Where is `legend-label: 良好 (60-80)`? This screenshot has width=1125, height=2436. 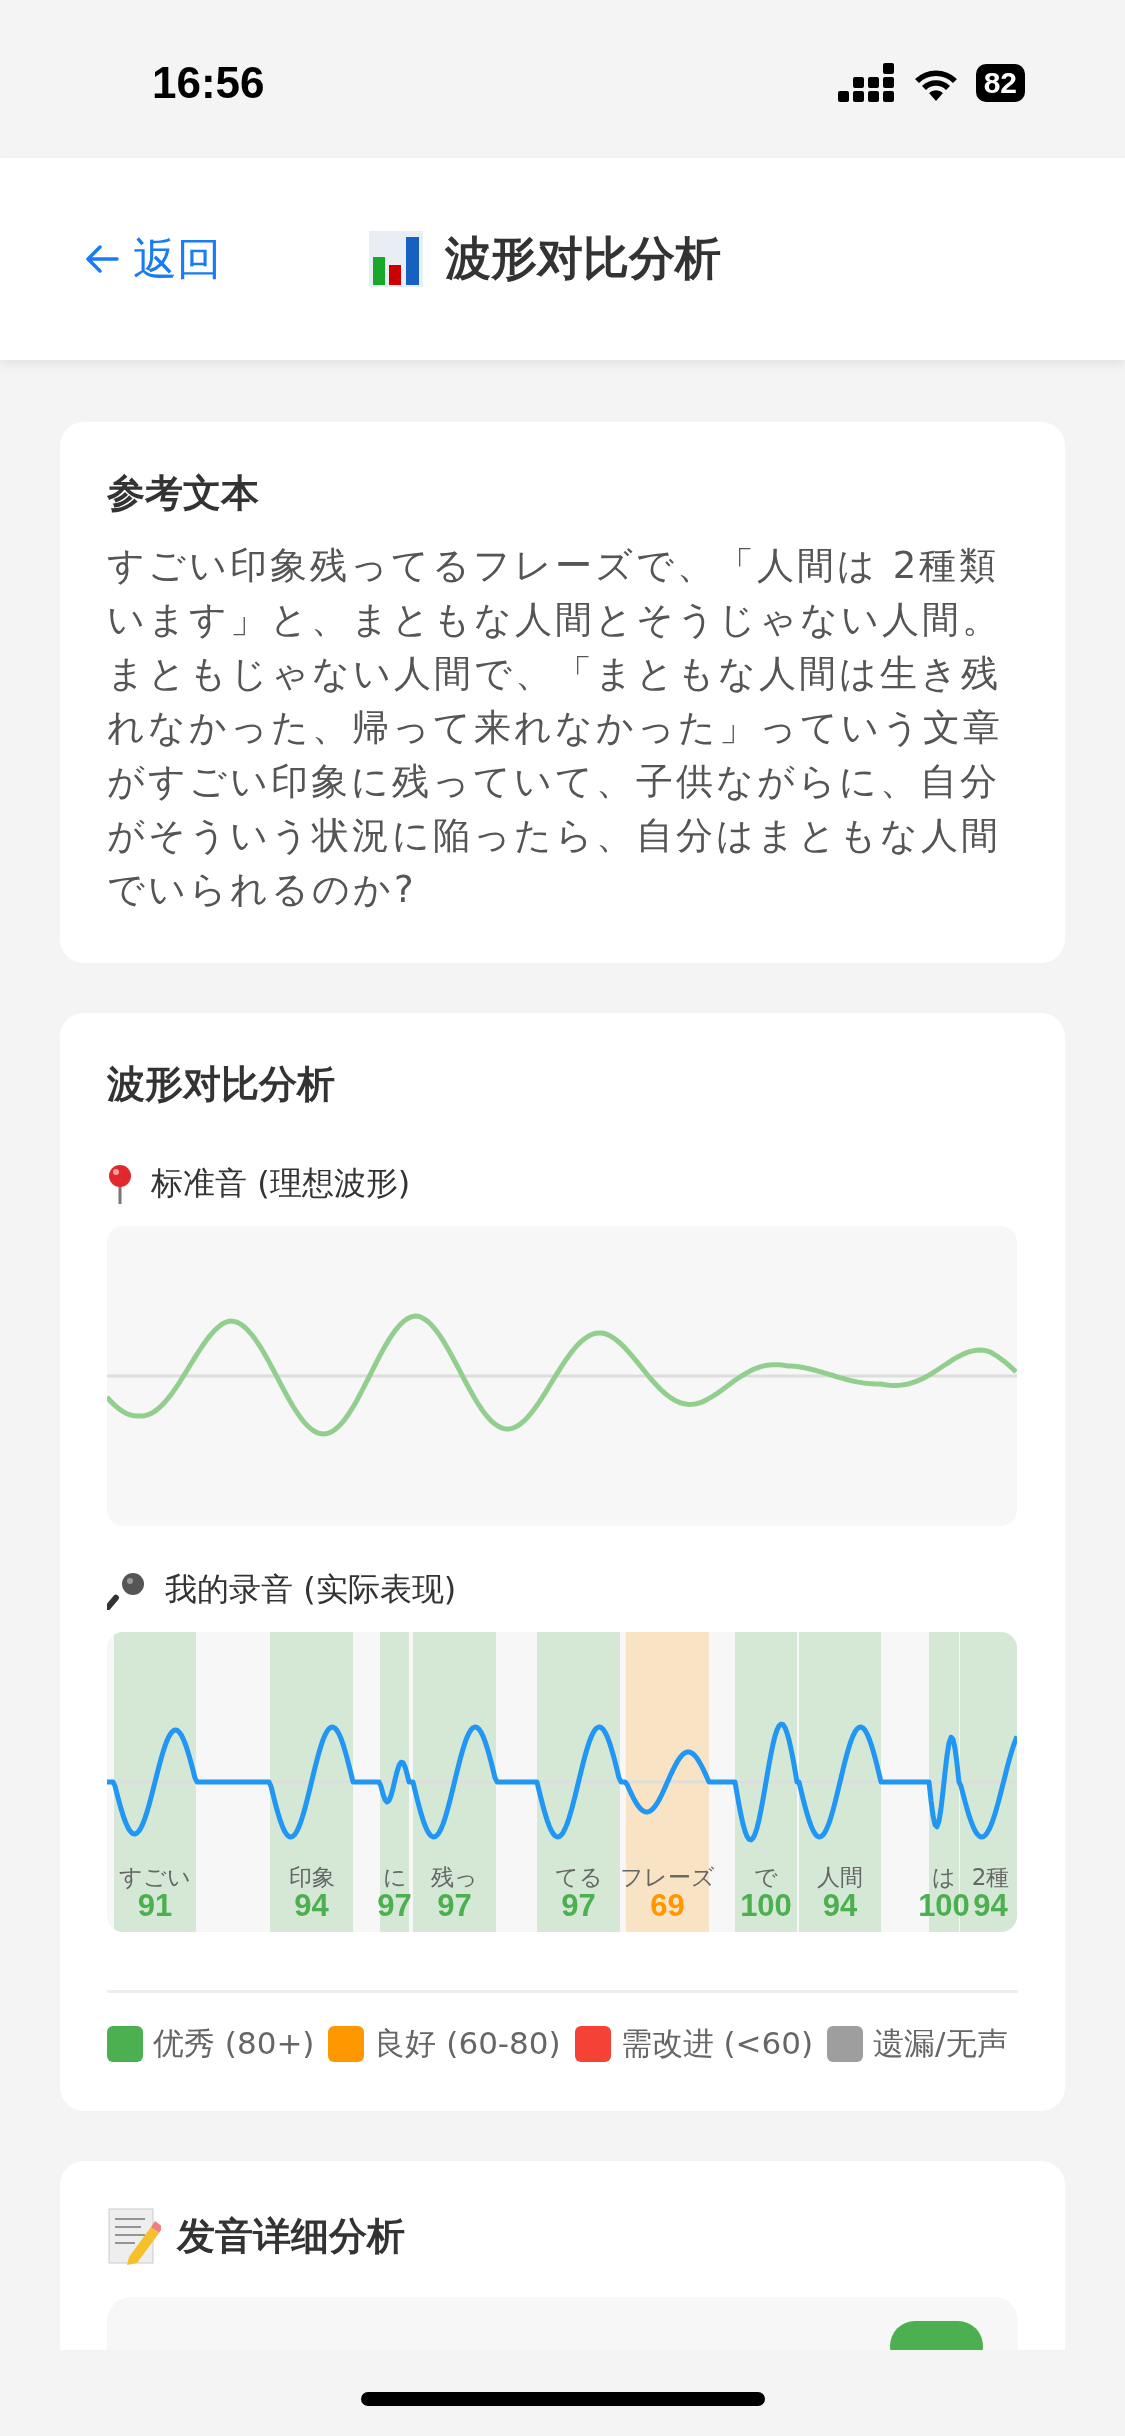 legend-label: 良好 (60-80) is located at coordinates (467, 2043).